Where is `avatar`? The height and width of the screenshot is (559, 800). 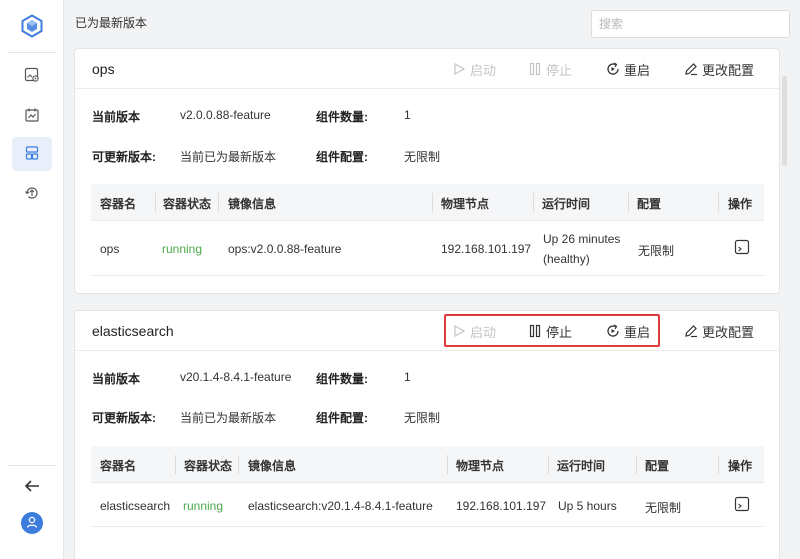
avatar is located at coordinates (32, 523).